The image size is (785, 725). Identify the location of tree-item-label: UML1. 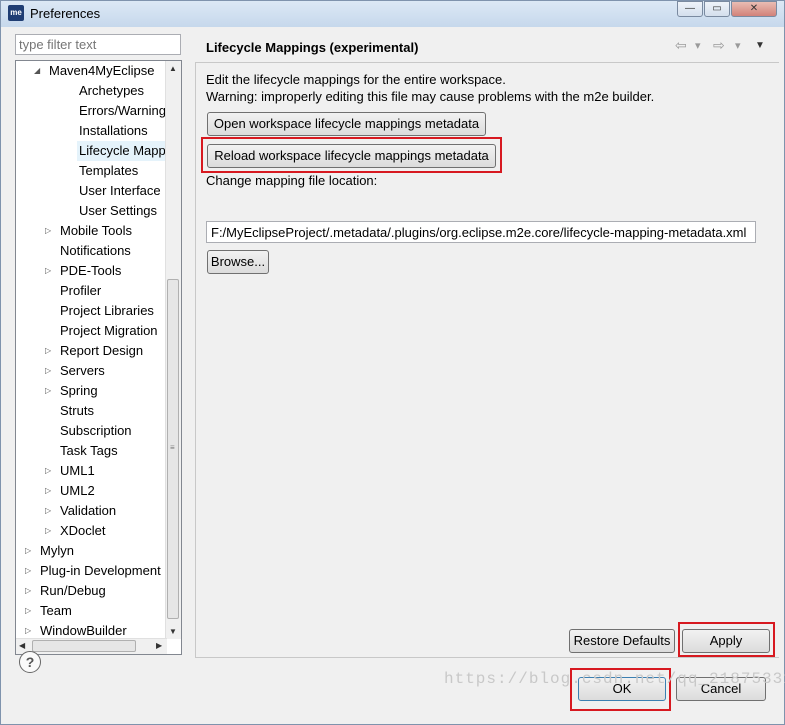
(77, 470).